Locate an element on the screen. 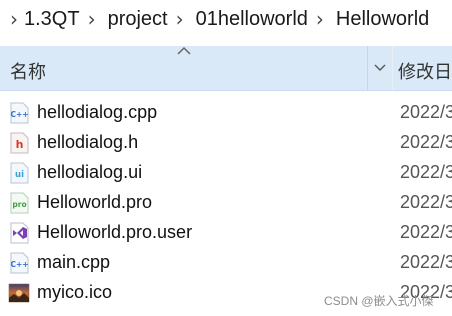  file-name: Helloworld.pro is located at coordinates (94, 202).